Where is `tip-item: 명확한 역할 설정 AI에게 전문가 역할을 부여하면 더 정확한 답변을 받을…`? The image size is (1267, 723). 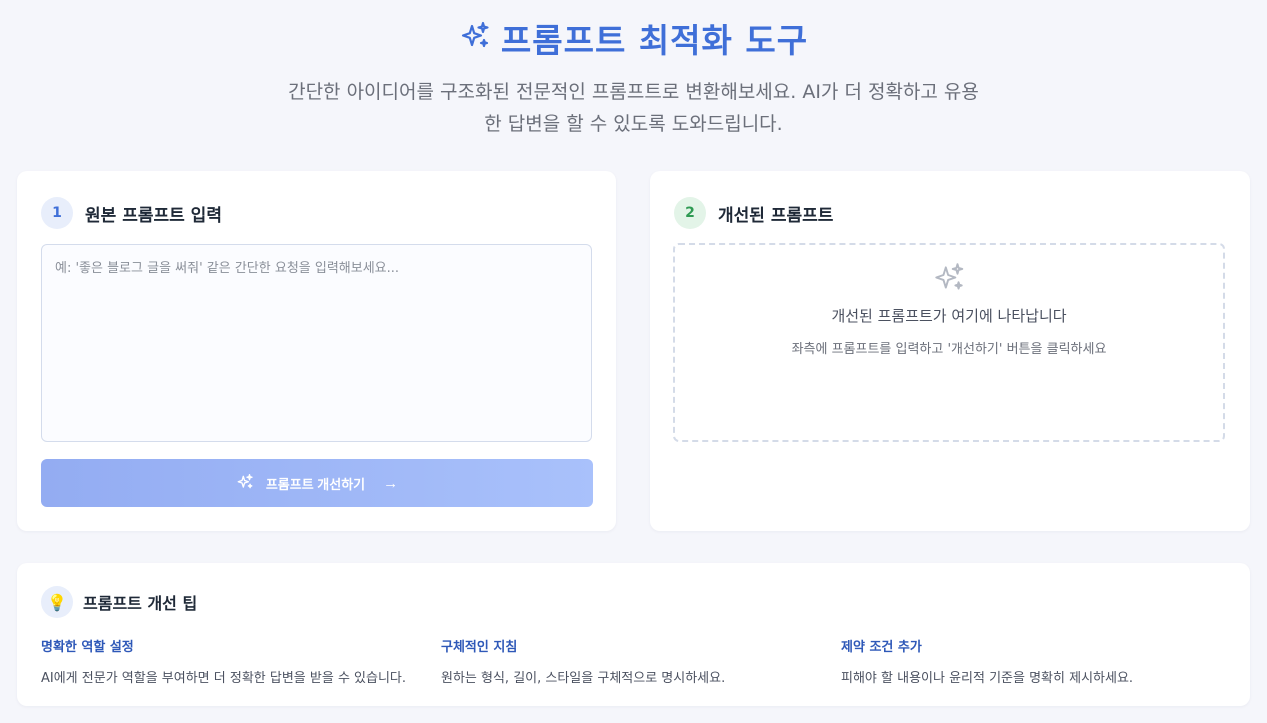
tip-item: 명확한 역할 설정 AI에게 전문가 역할을 부여하면 더 정확한 답변을 받을… is located at coordinates (223, 661).